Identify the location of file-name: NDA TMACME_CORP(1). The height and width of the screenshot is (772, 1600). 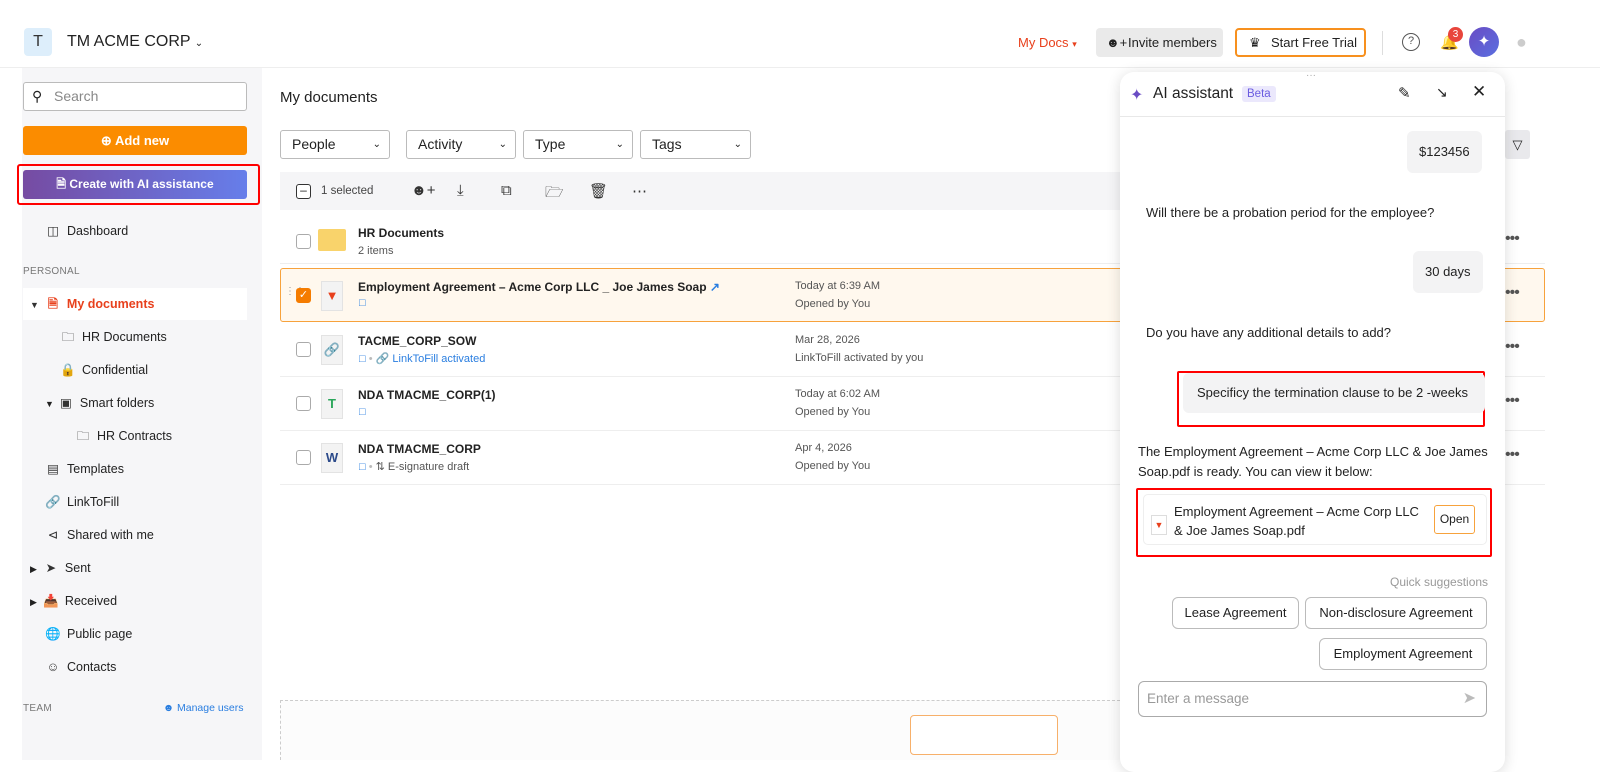
(427, 395).